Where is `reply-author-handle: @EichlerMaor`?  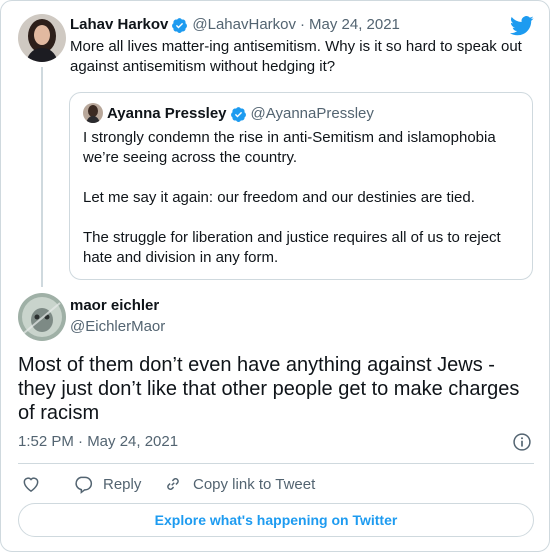 reply-author-handle: @EichlerMaor is located at coordinates (117, 327).